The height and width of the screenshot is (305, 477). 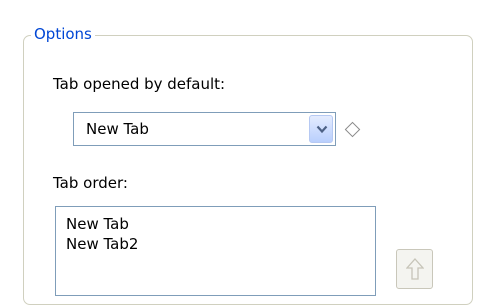 What do you see at coordinates (63, 34) in the screenshot?
I see `options-legend: Options` at bounding box center [63, 34].